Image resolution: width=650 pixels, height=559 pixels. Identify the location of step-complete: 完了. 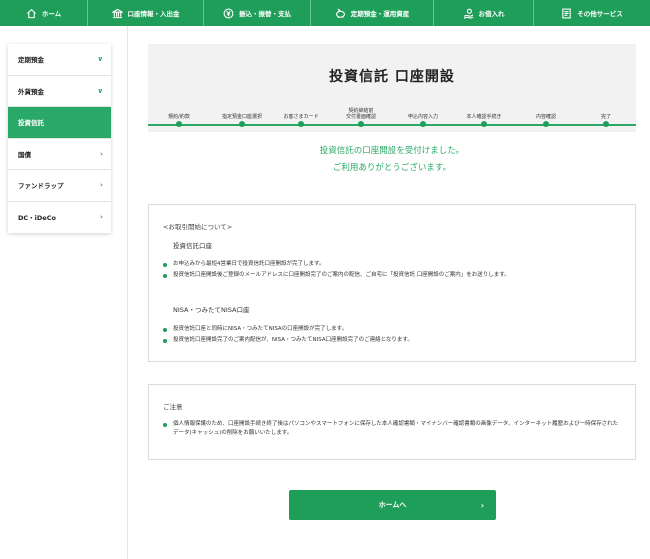
(606, 110).